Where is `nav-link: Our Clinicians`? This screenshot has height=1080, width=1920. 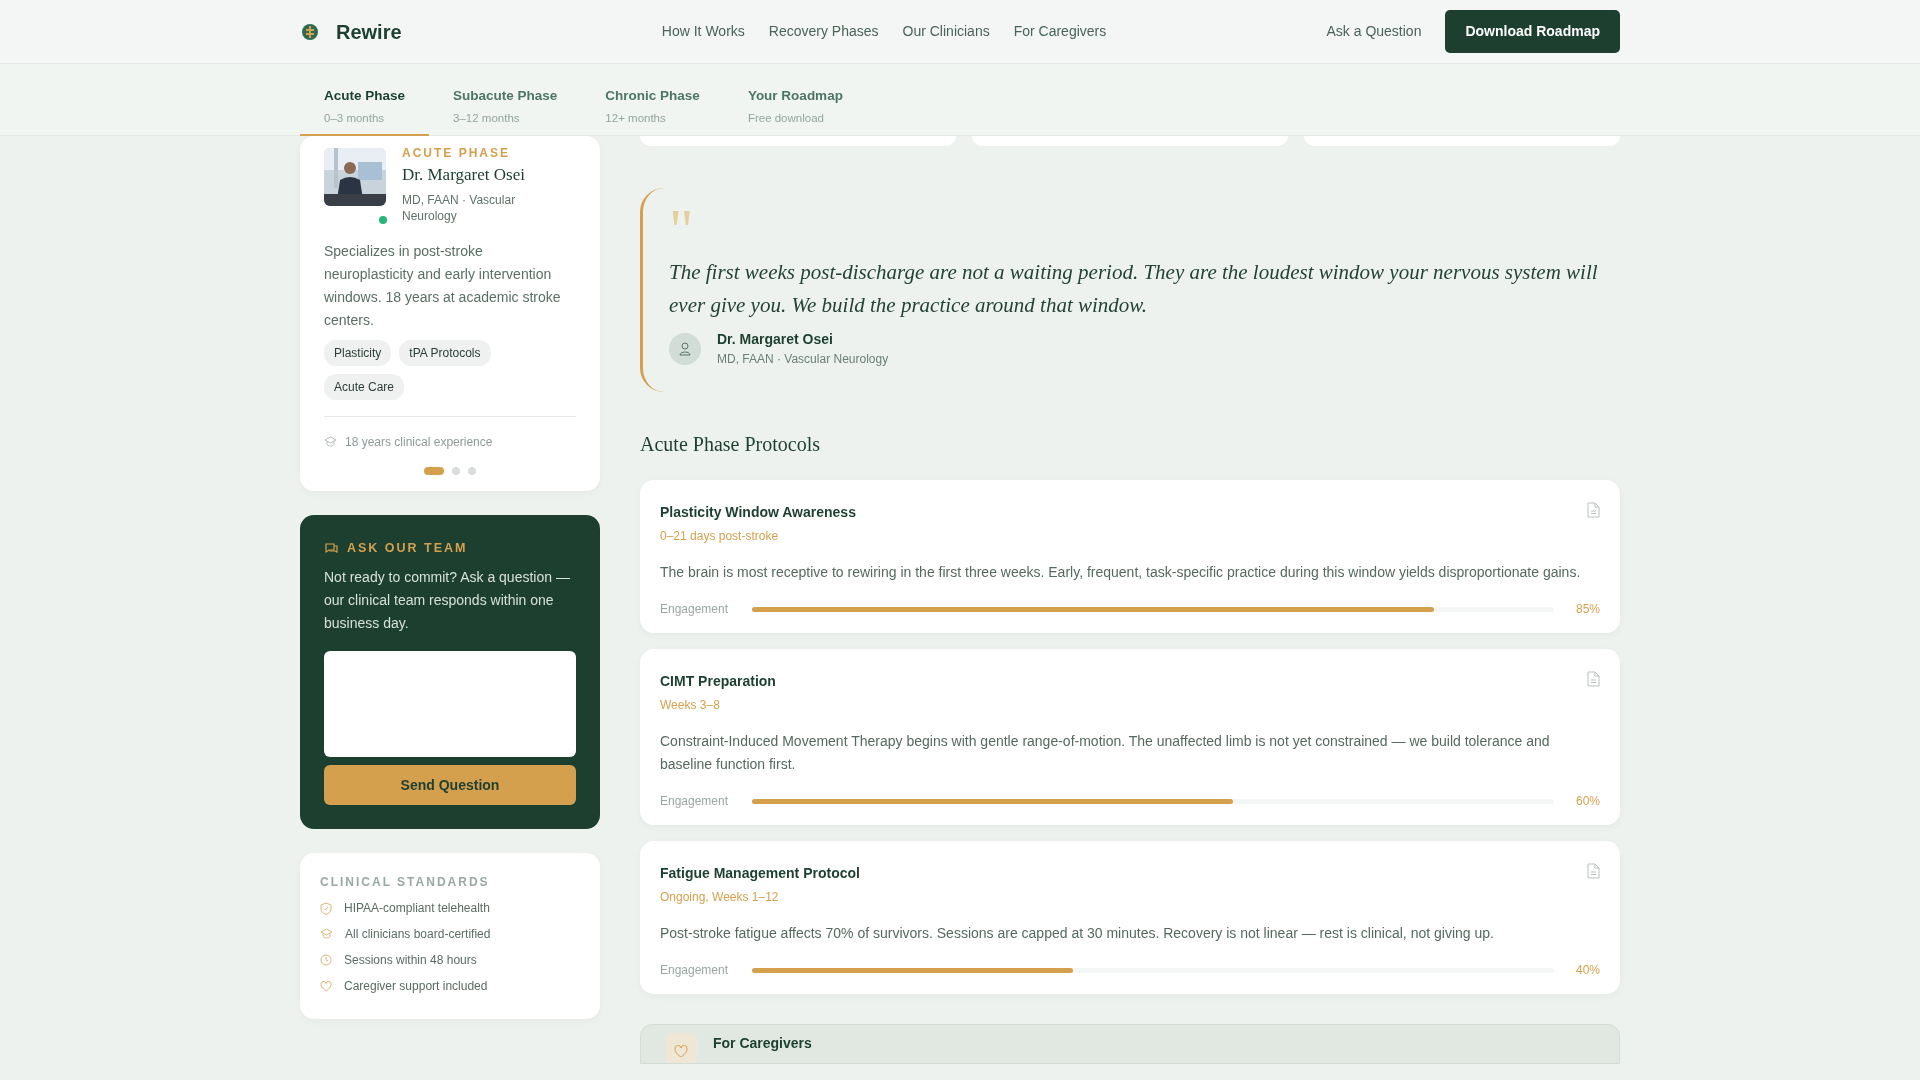
nav-link: Our Clinicians is located at coordinates (946, 31).